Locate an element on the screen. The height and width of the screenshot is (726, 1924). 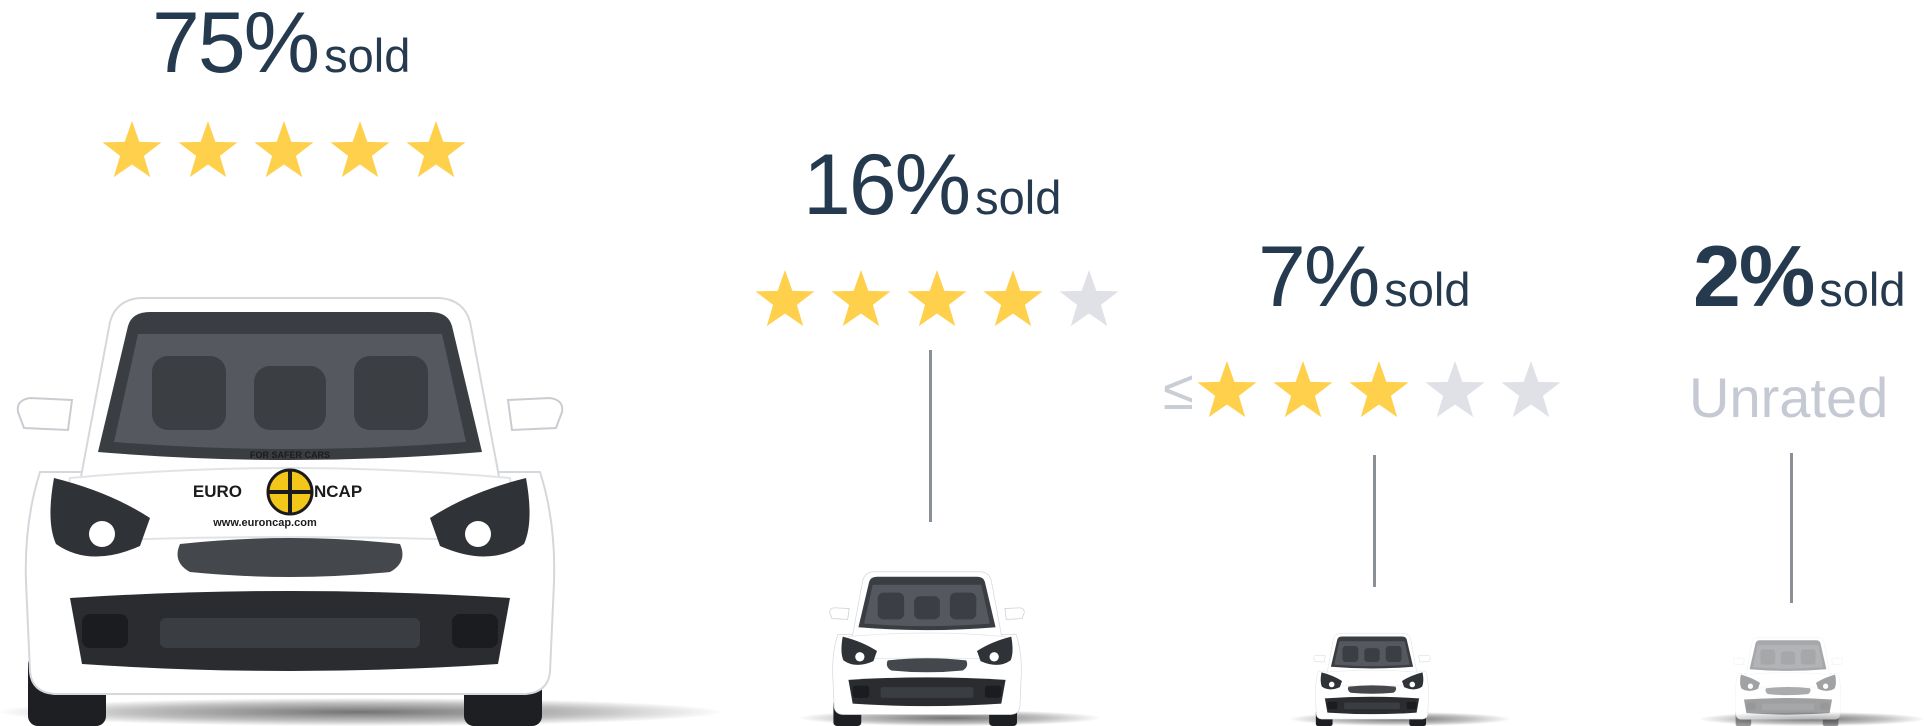
svg-text: NCAP is located at coordinates (338, 491).